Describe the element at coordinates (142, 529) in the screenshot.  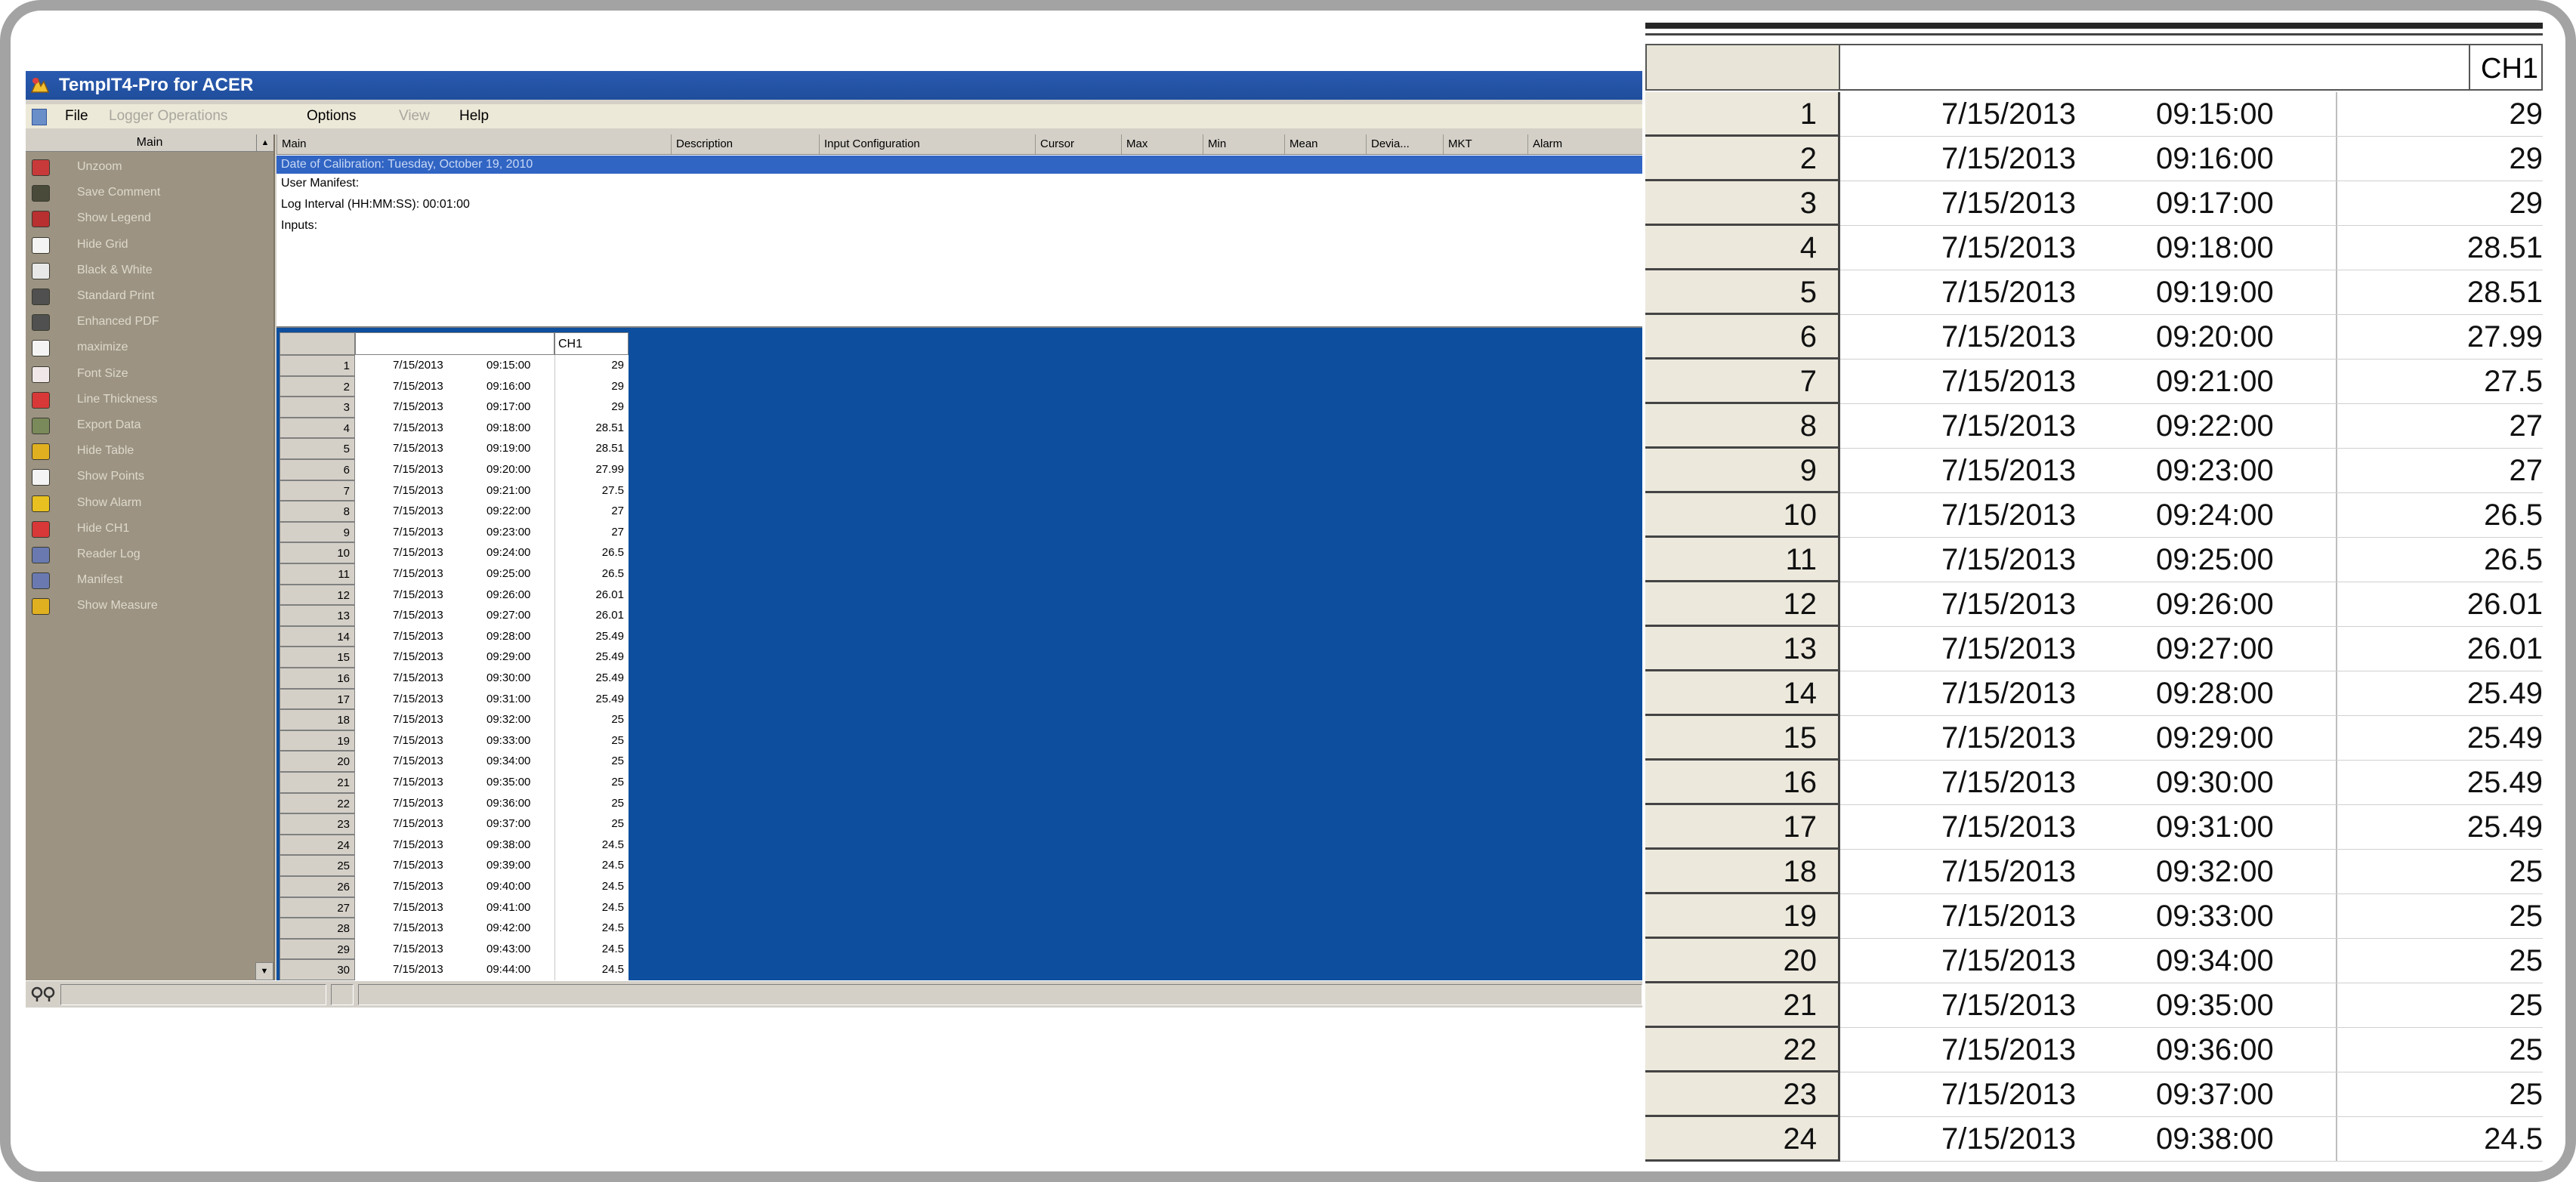
I see `sidebar-item-hide-ch1: Hide CH1` at that location.